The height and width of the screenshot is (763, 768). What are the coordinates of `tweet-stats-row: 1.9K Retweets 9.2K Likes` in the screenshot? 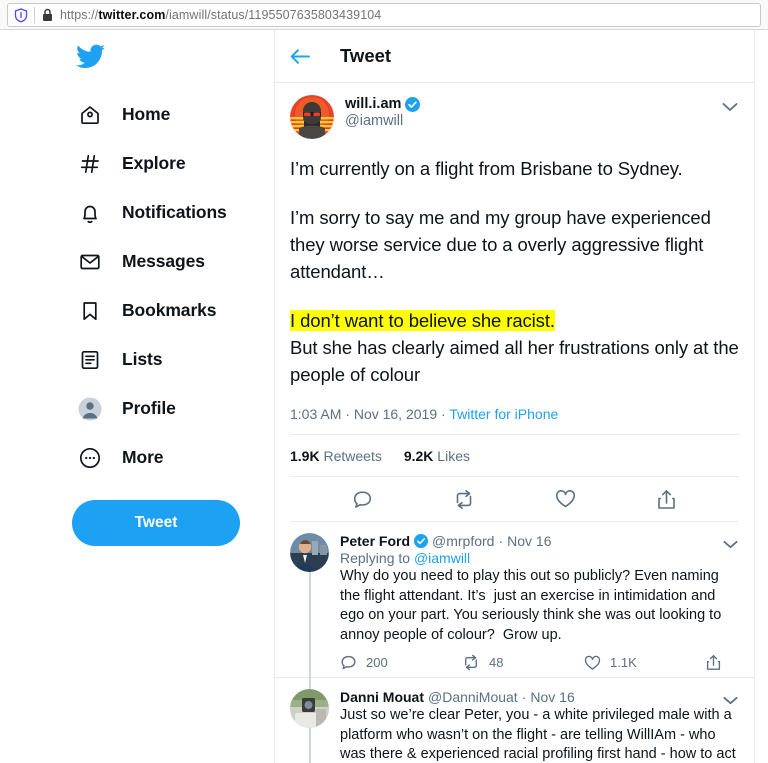 It's located at (514, 455).